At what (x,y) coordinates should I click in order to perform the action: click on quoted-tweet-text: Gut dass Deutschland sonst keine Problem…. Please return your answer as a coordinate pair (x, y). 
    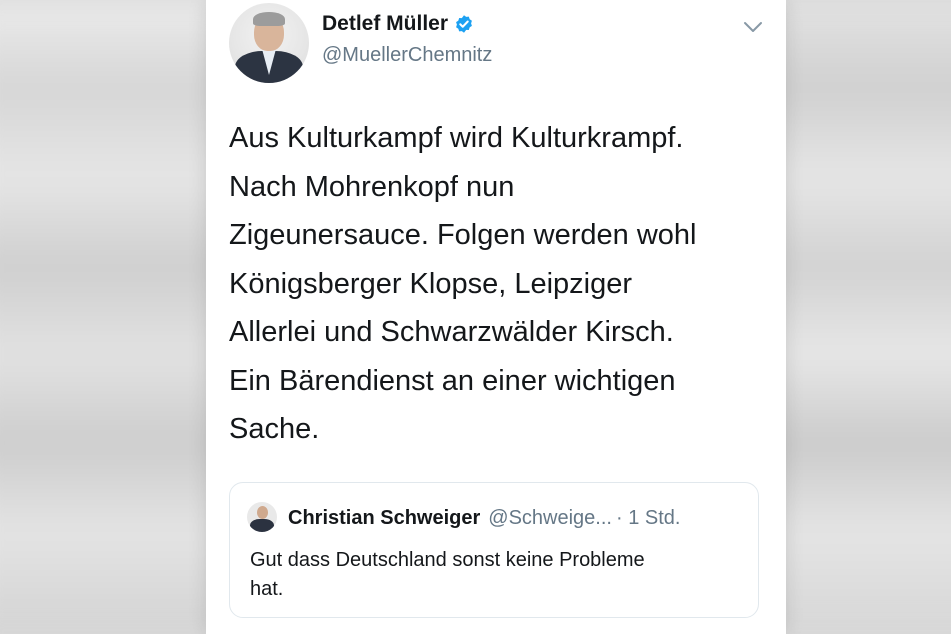
    Looking at the image, I should click on (495, 575).